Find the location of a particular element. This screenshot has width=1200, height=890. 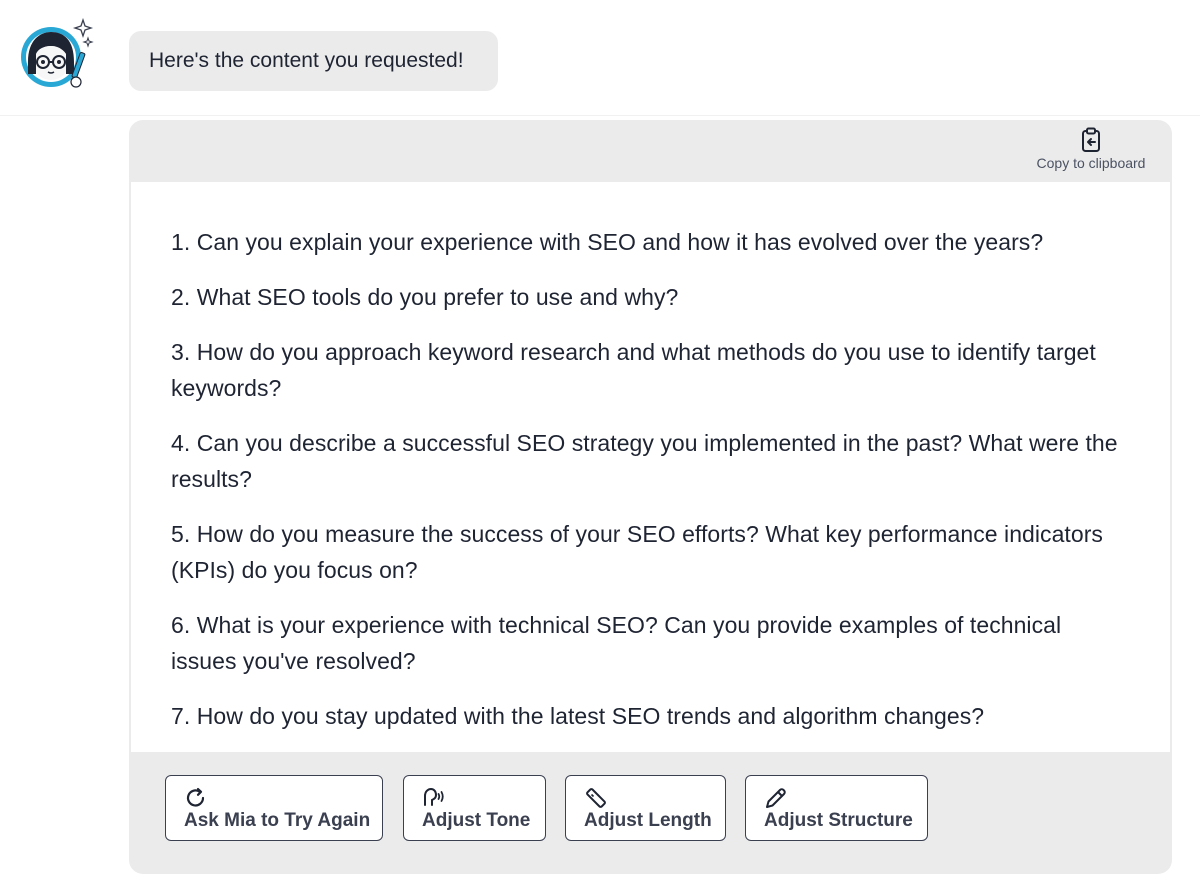

adjust-structure-button: Adjust Structure is located at coordinates (836, 808).